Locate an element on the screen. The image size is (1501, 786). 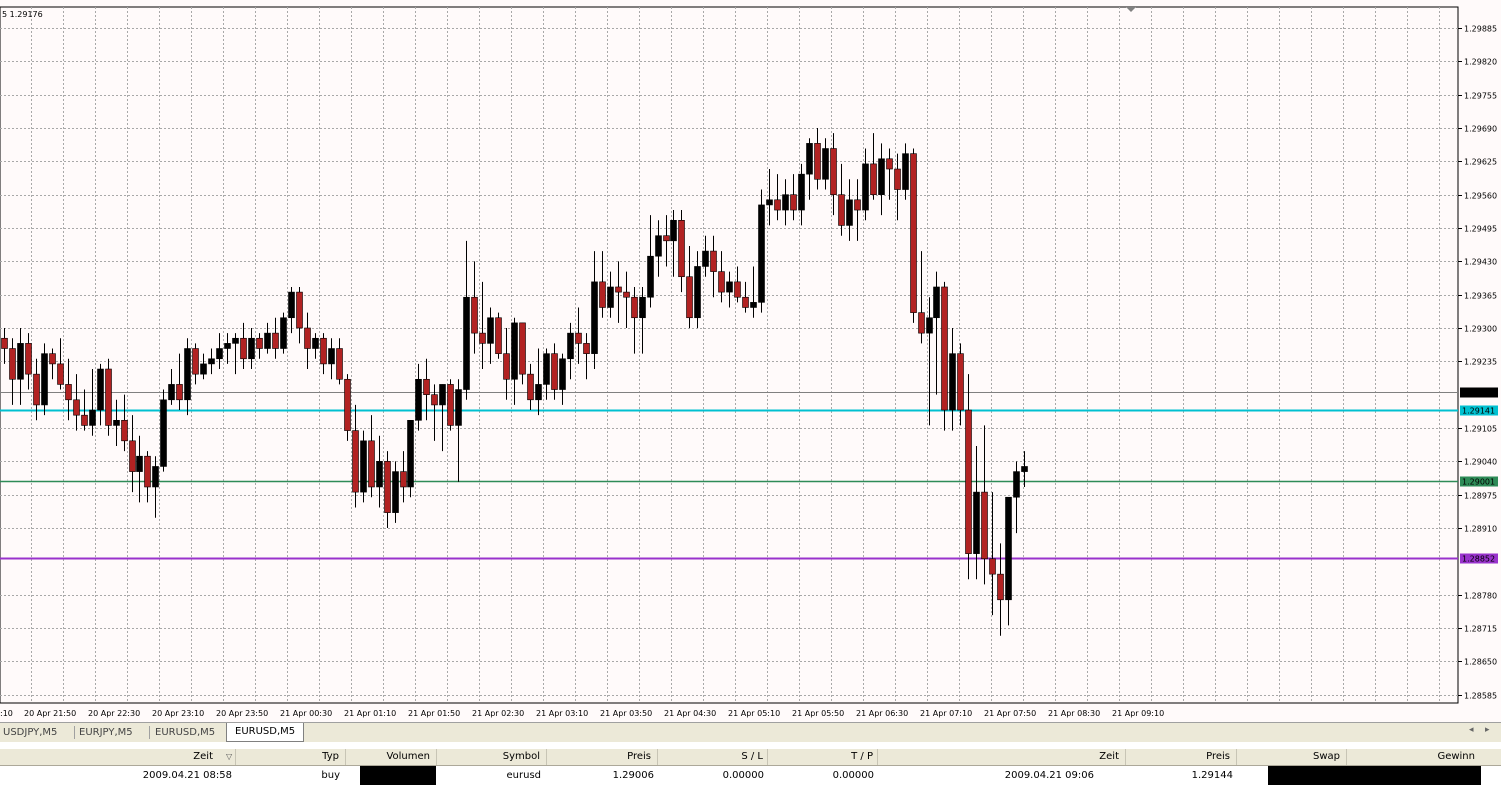
y-tick-label: 1.29495 is located at coordinates (1480, 229).